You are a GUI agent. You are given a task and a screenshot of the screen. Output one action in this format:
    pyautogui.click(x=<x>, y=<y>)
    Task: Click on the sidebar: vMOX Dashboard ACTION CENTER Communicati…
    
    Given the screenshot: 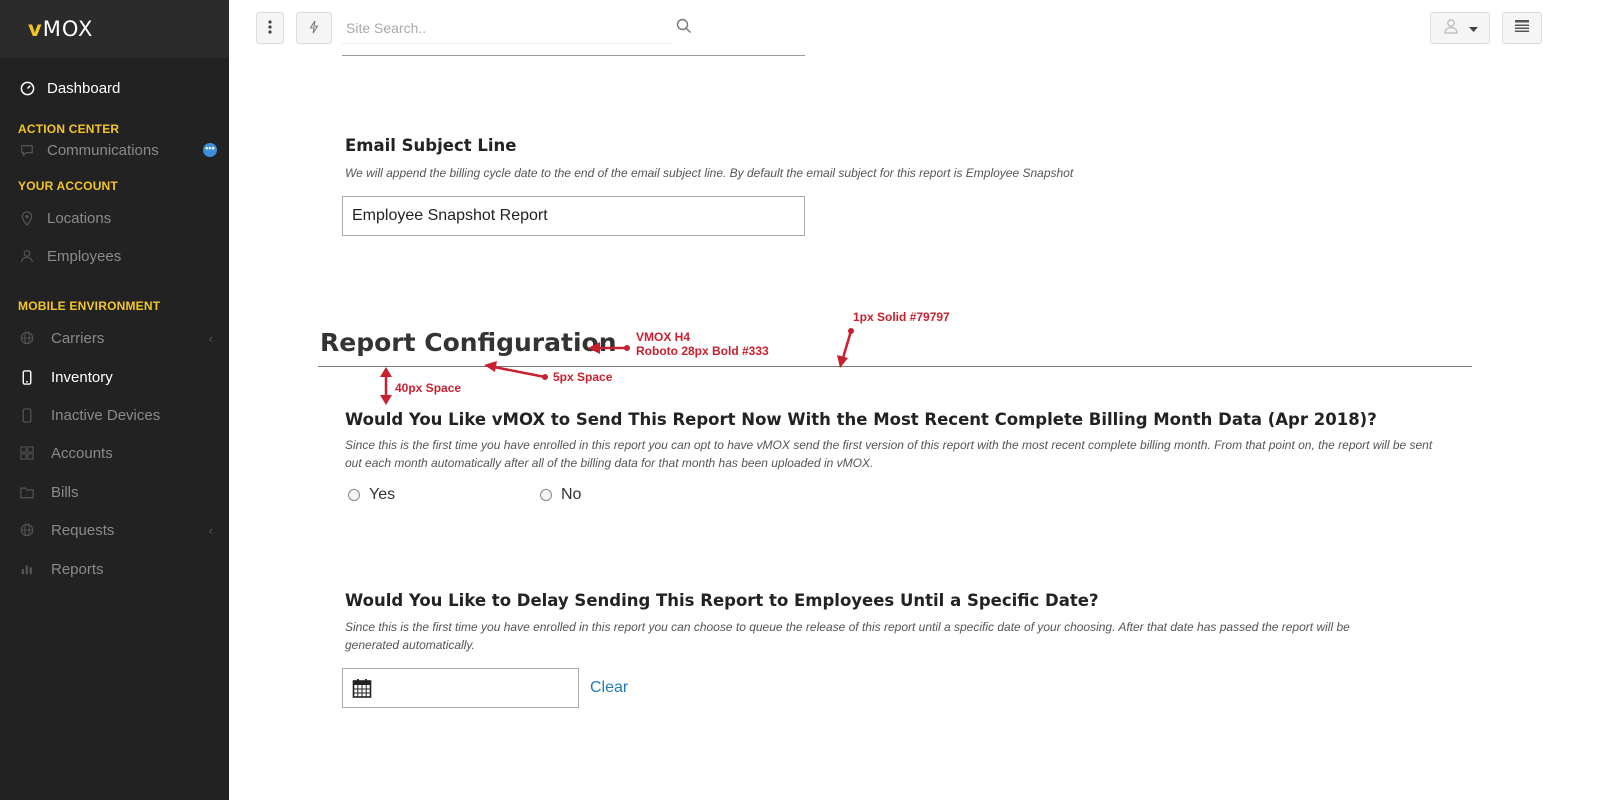 What is the action you would take?
    pyautogui.click(x=114, y=400)
    